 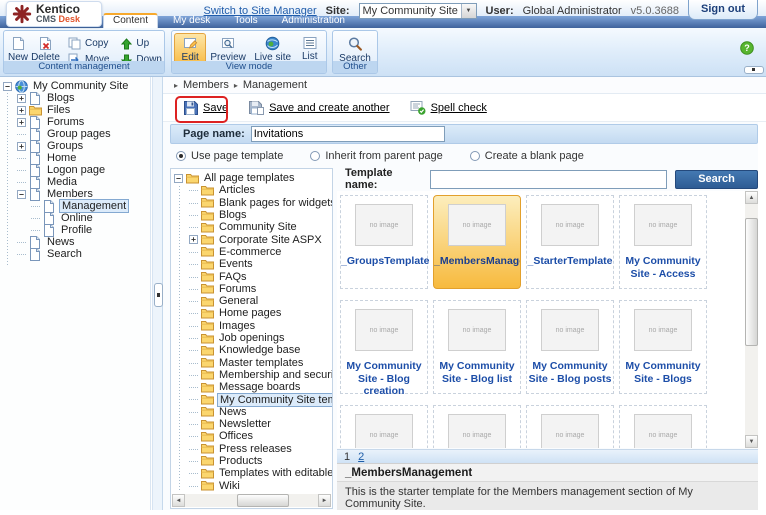 I want to click on scrollbar-thumb, so click(x=751, y=282).